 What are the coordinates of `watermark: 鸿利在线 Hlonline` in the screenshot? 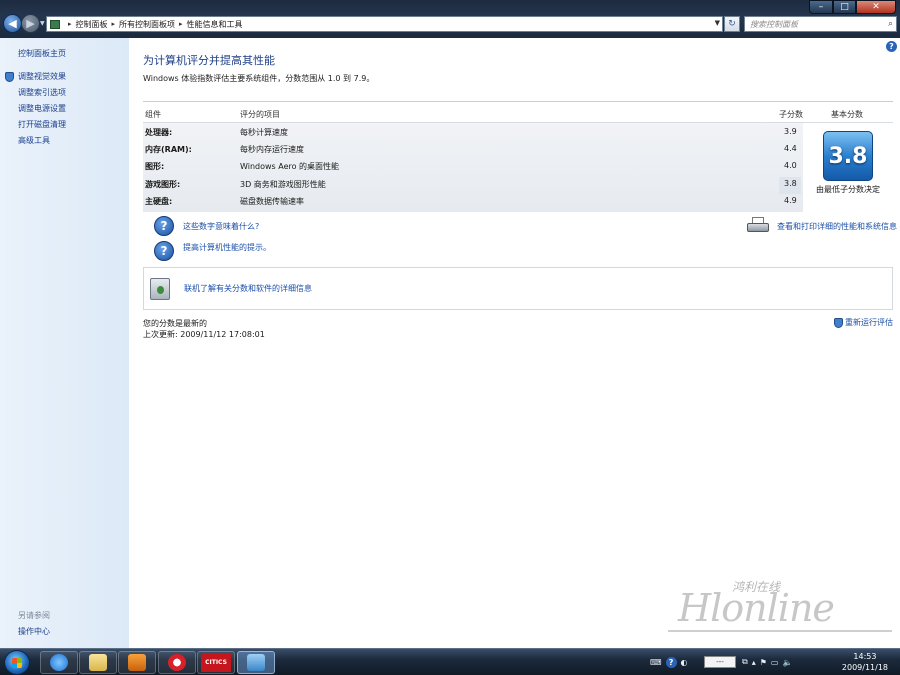 It's located at (782, 607).